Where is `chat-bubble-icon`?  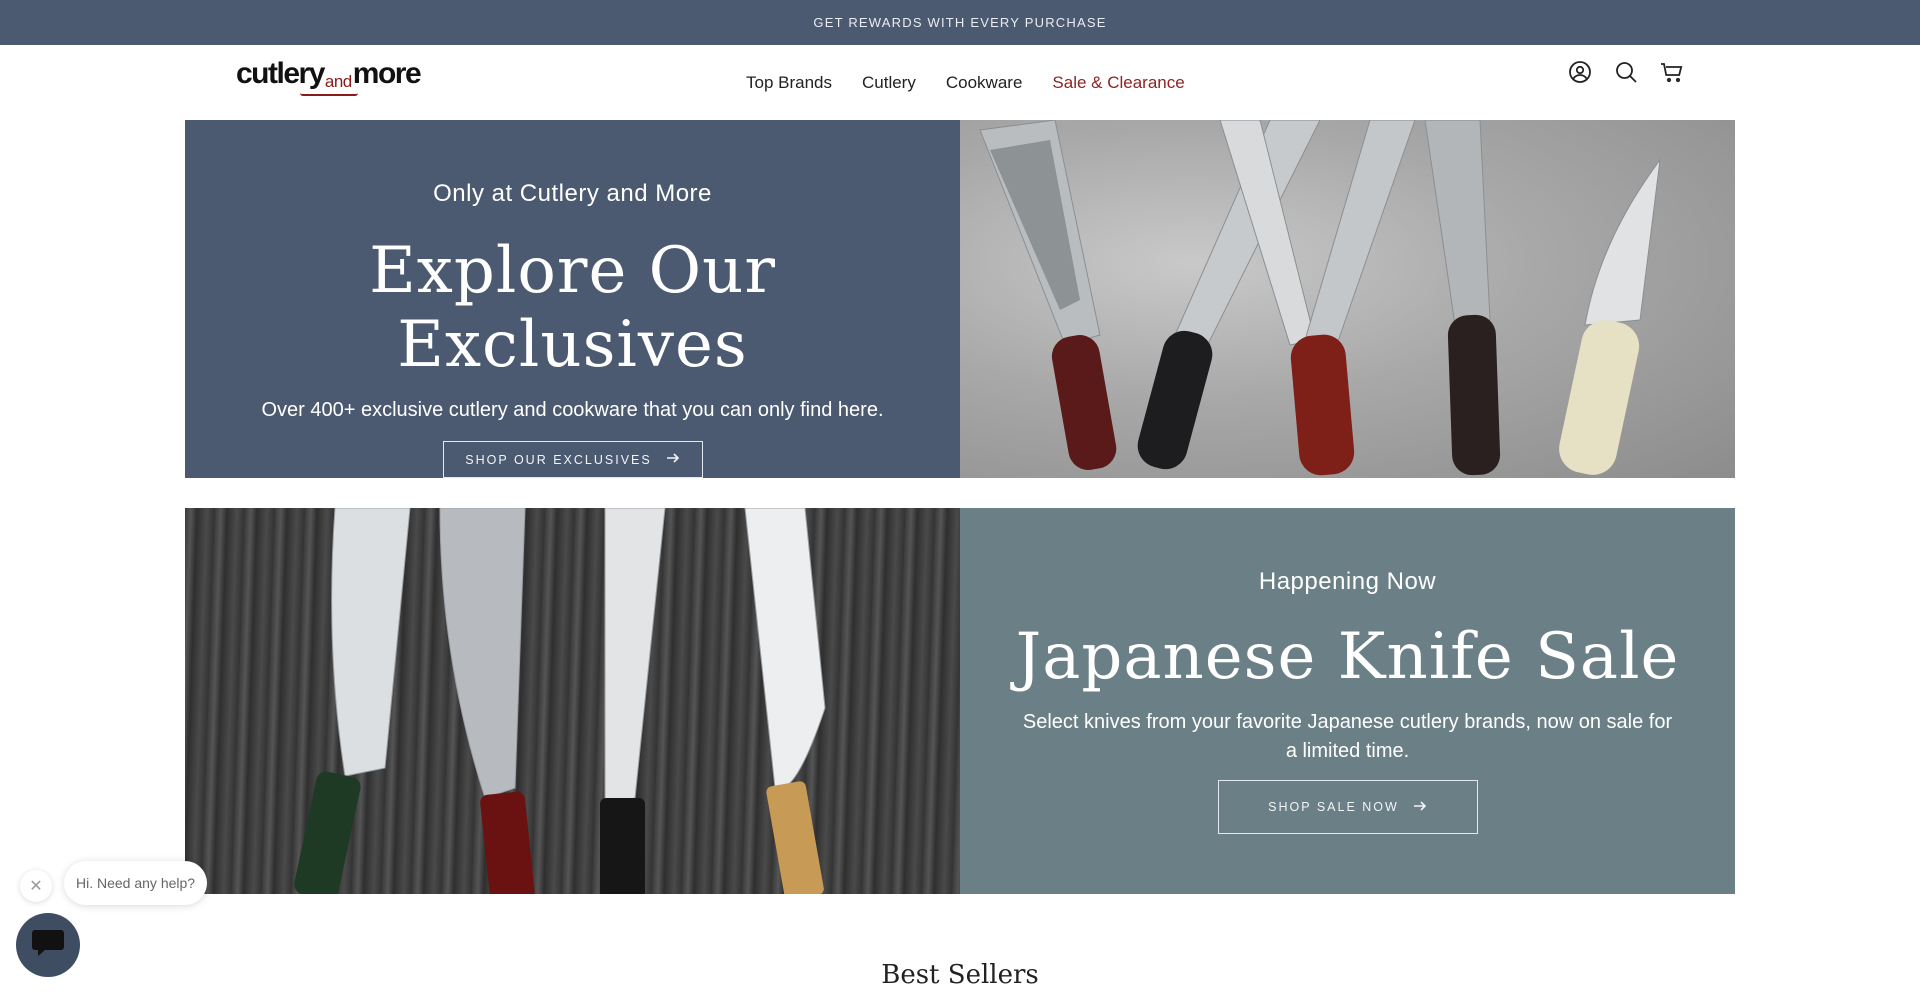
chat-bubble-icon is located at coordinates (48, 945).